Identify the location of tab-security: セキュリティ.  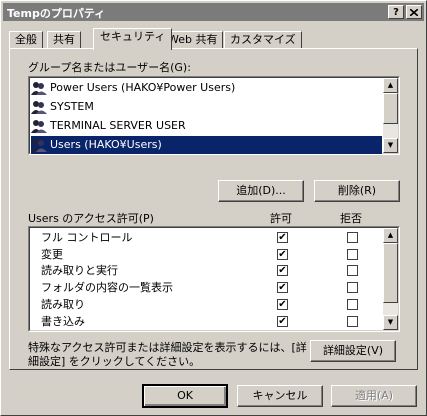
(133, 39).